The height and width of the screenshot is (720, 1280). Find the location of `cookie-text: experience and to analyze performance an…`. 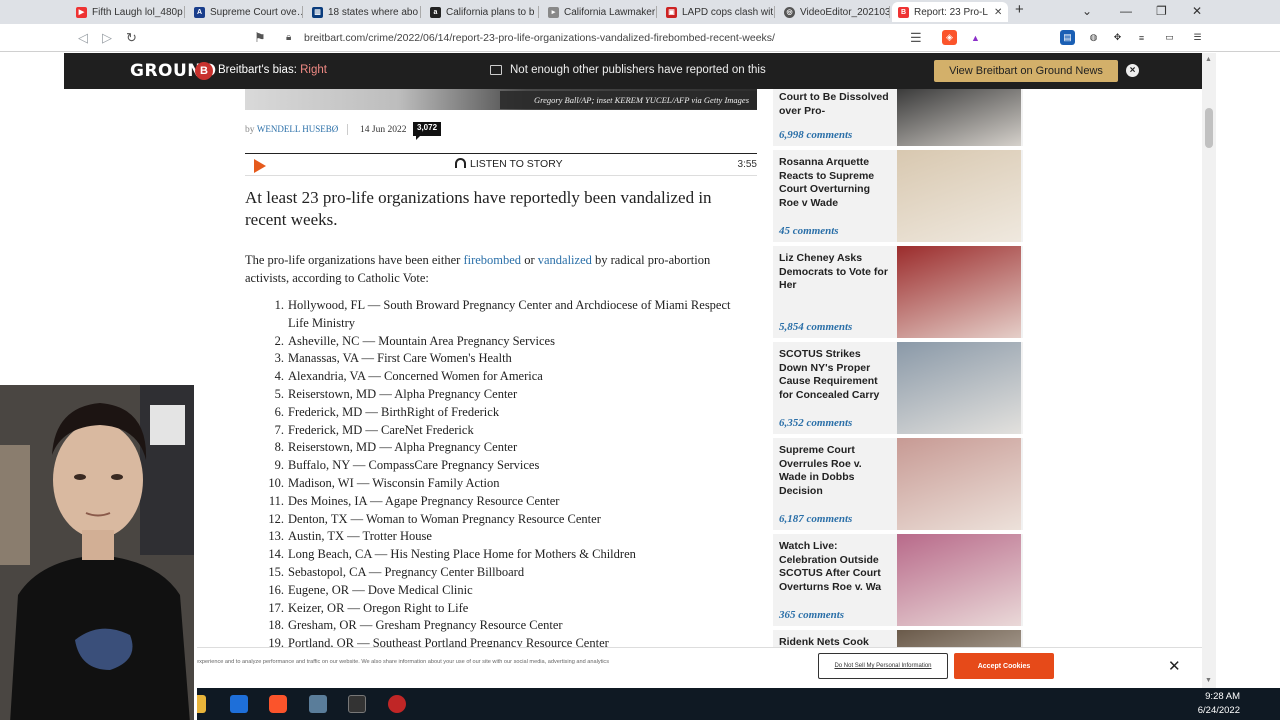

cookie-text: experience and to analyze performance an… is located at coordinates (403, 662).